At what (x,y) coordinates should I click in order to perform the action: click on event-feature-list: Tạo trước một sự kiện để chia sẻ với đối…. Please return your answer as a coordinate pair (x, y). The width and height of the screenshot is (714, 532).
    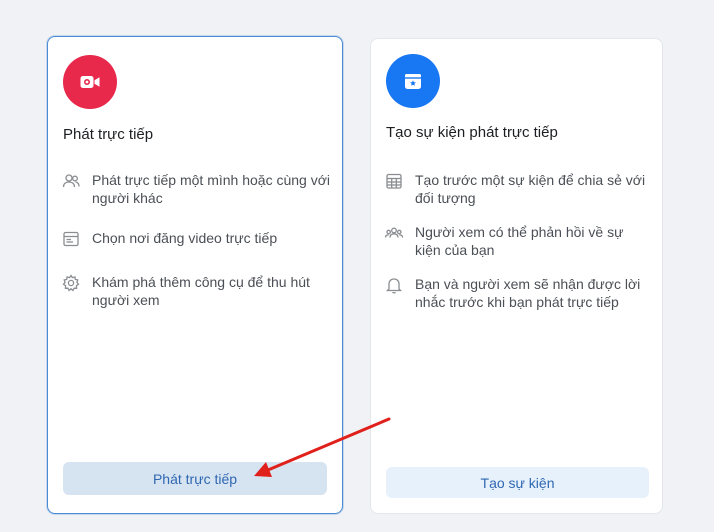
    Looking at the image, I should click on (517, 250).